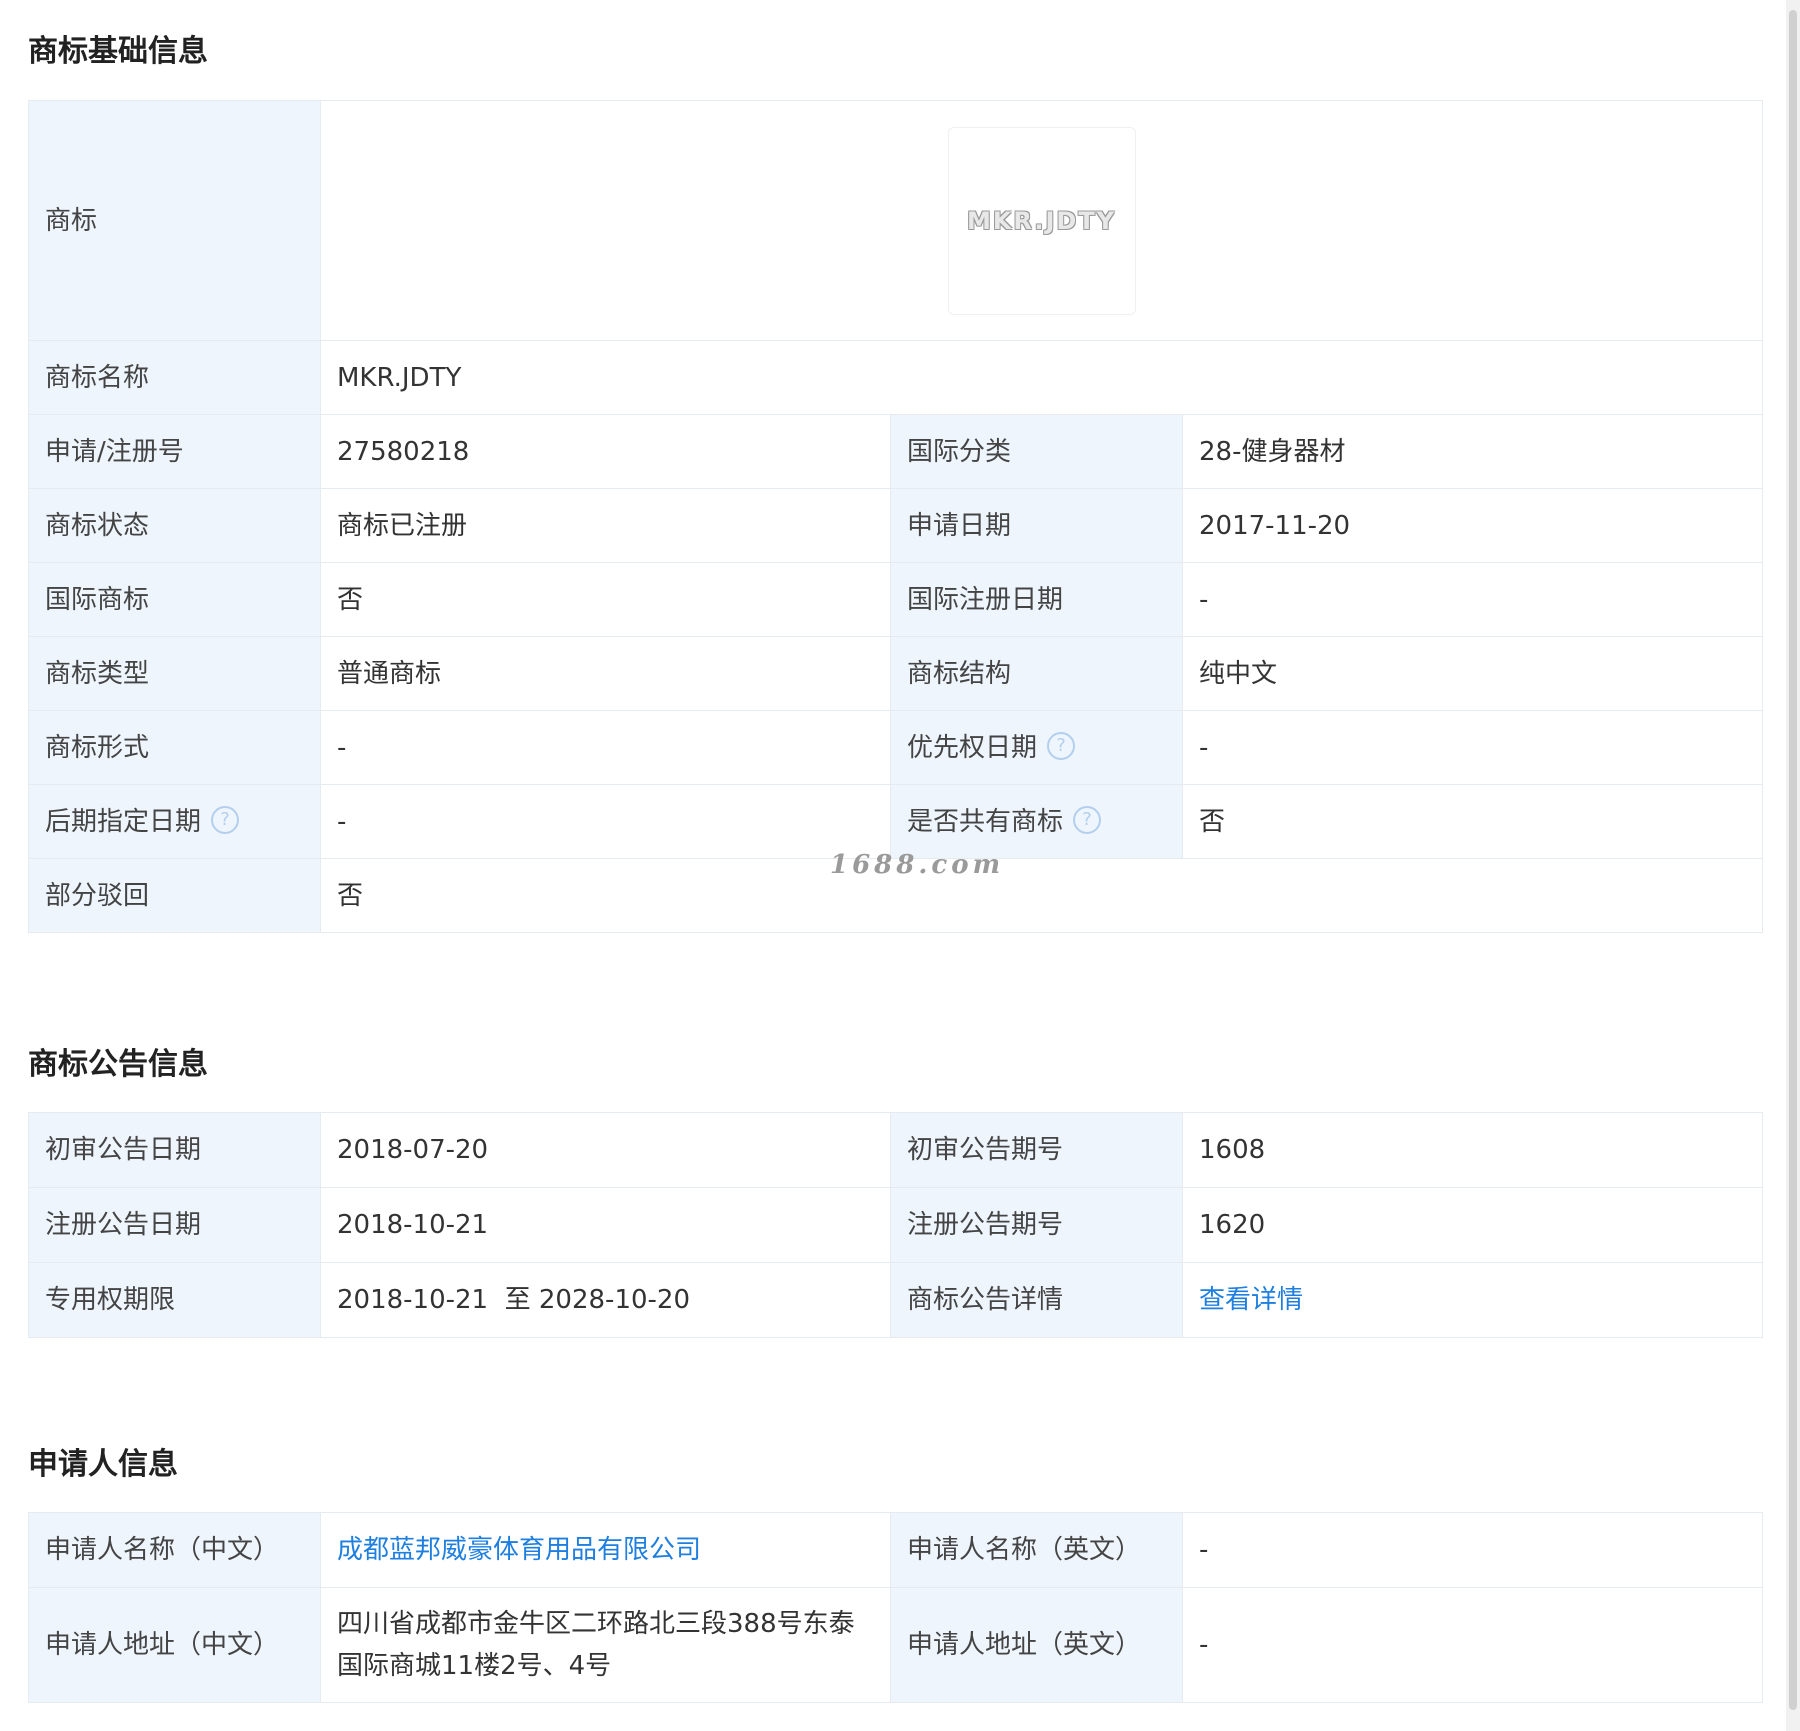 Image resolution: width=1800 pixels, height=1731 pixels. I want to click on later-designation-value: -, so click(605, 821).